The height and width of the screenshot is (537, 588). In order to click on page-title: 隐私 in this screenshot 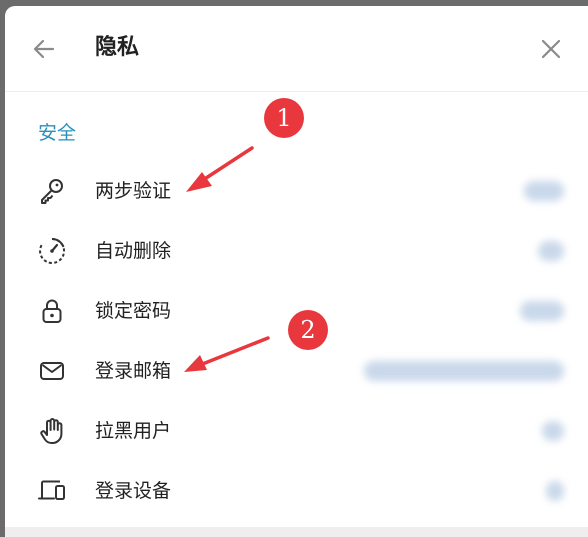, I will do `click(117, 47)`.